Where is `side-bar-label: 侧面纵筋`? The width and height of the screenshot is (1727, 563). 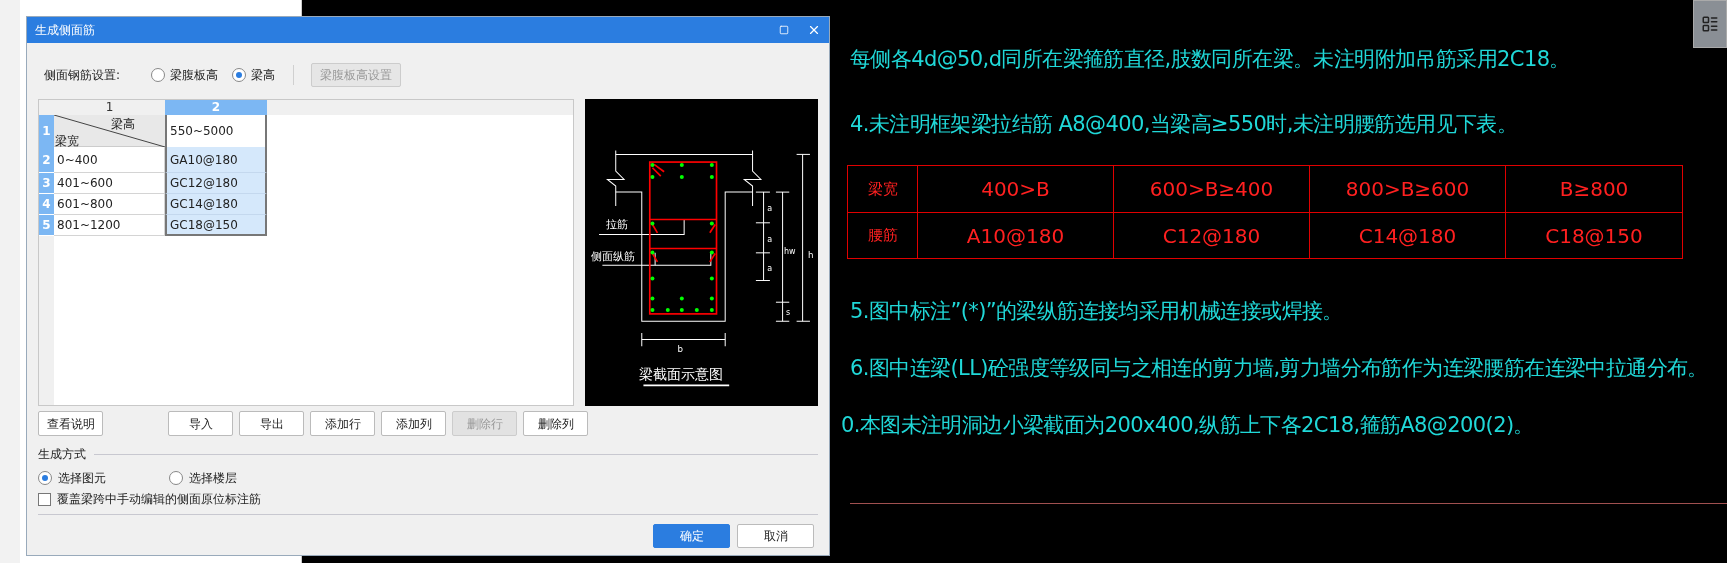
side-bar-label: 侧面纵筋 is located at coordinates (613, 255).